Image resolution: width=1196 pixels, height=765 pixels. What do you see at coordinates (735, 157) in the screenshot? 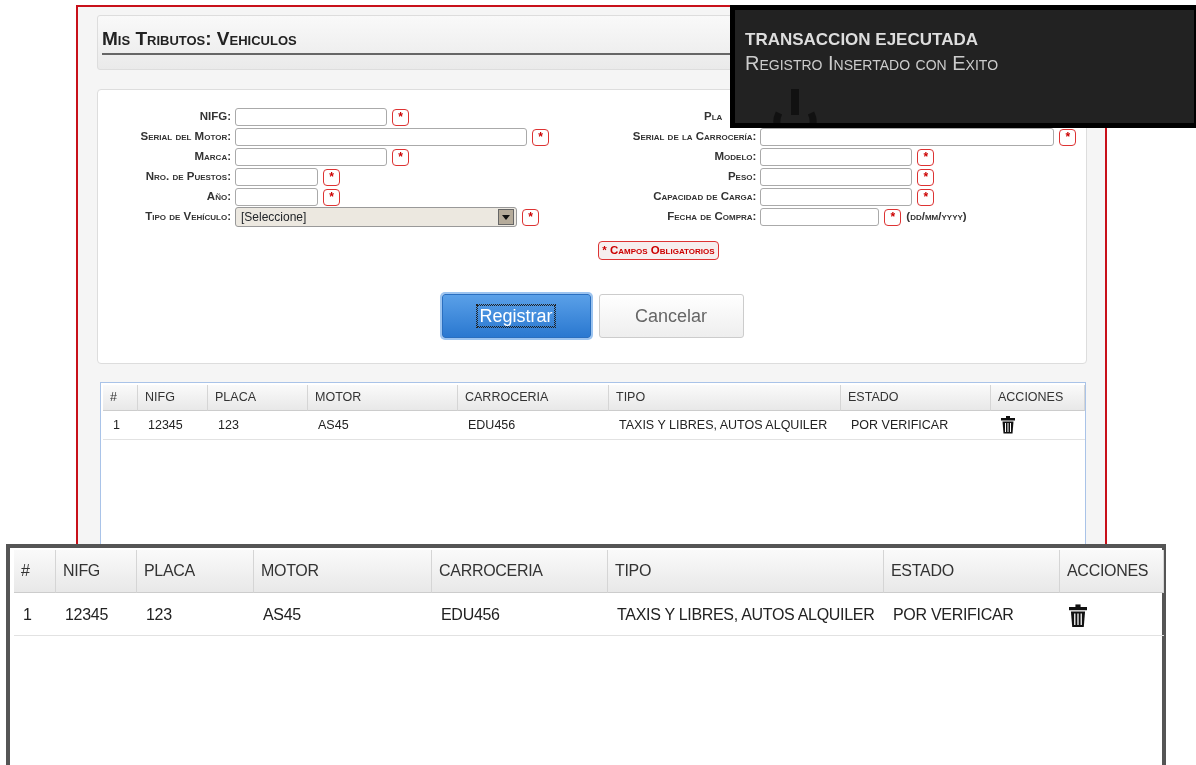
I see `field-label: Modelo:` at bounding box center [735, 157].